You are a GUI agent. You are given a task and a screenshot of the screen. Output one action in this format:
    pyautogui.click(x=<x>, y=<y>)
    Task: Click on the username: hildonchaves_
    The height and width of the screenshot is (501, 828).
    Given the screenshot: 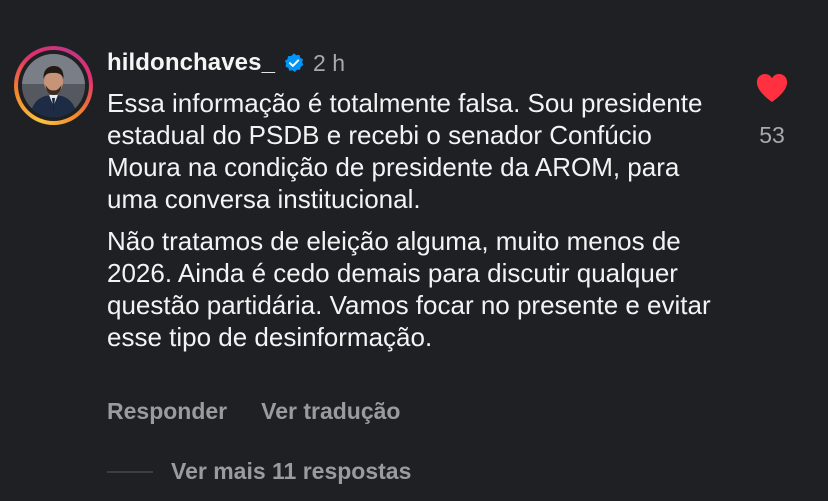 What is the action you would take?
    pyautogui.click(x=191, y=63)
    